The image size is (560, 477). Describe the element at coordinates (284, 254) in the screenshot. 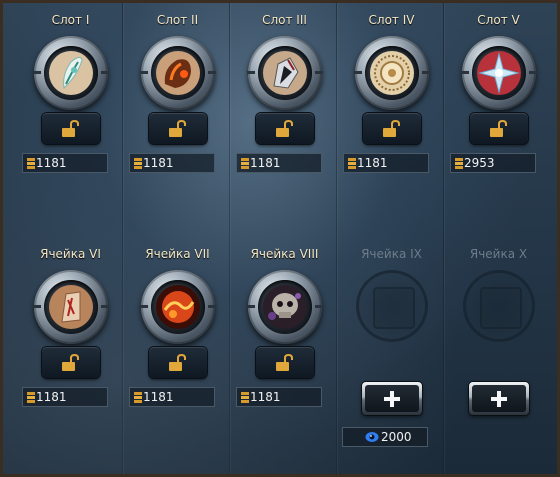

I see `slot-title: Ячейка VIII` at that location.